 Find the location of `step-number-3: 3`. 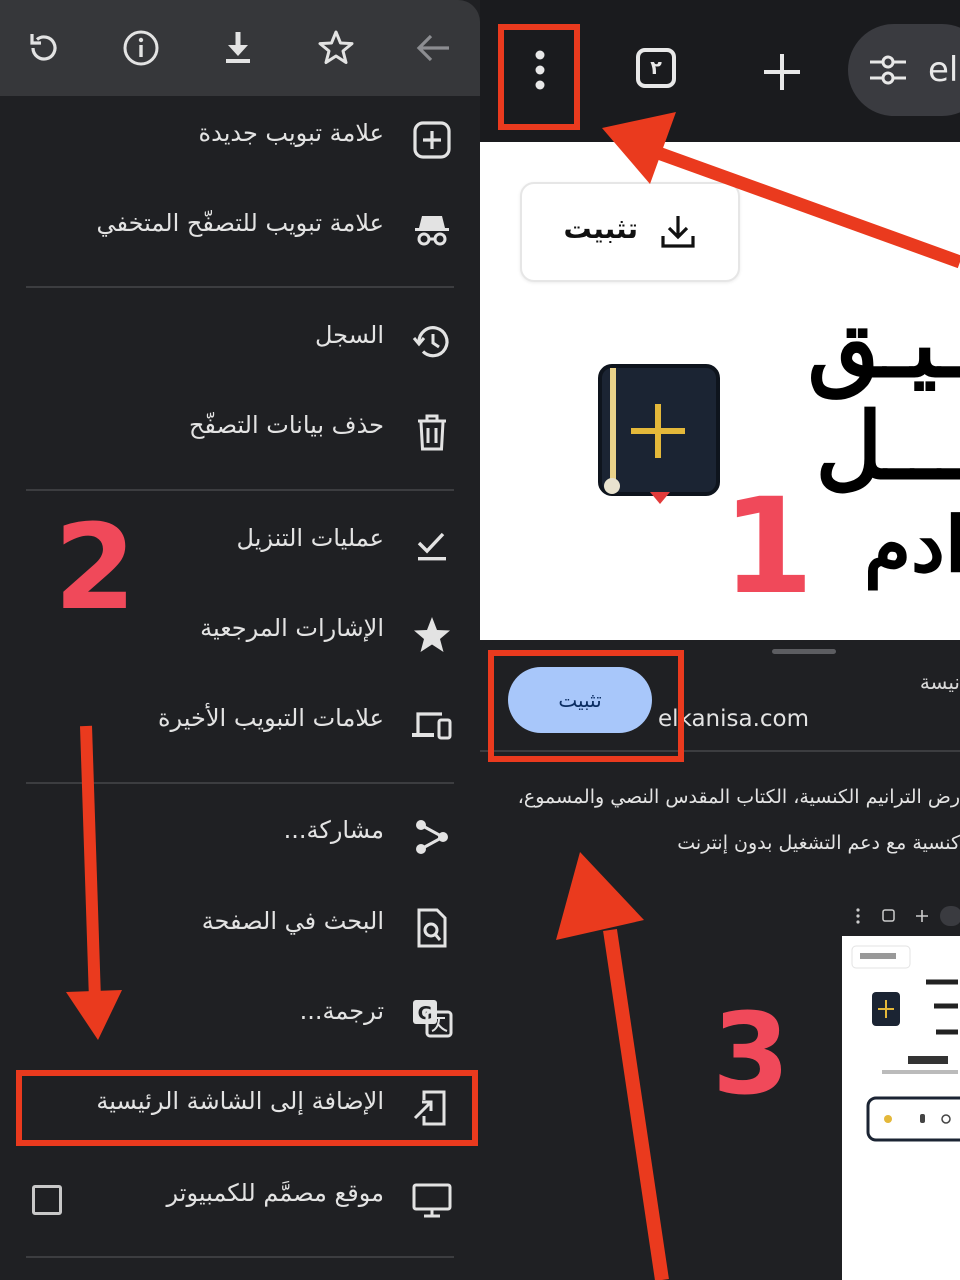

step-number-3: 3 is located at coordinates (751, 1055).